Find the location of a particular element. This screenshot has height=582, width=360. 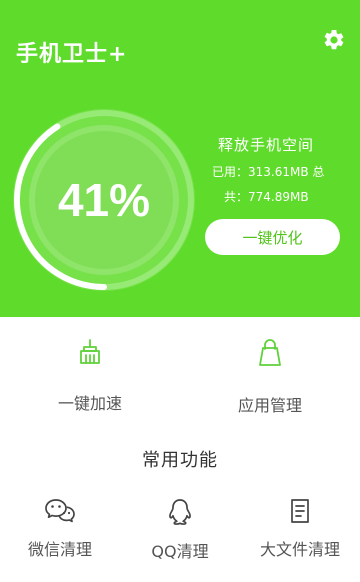

gear-icon is located at coordinates (334, 39).